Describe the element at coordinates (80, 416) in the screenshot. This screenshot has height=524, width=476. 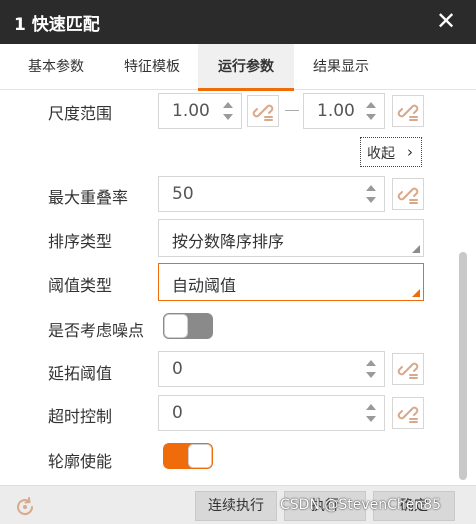
I see `timeout-control-label: 超时控制` at that location.